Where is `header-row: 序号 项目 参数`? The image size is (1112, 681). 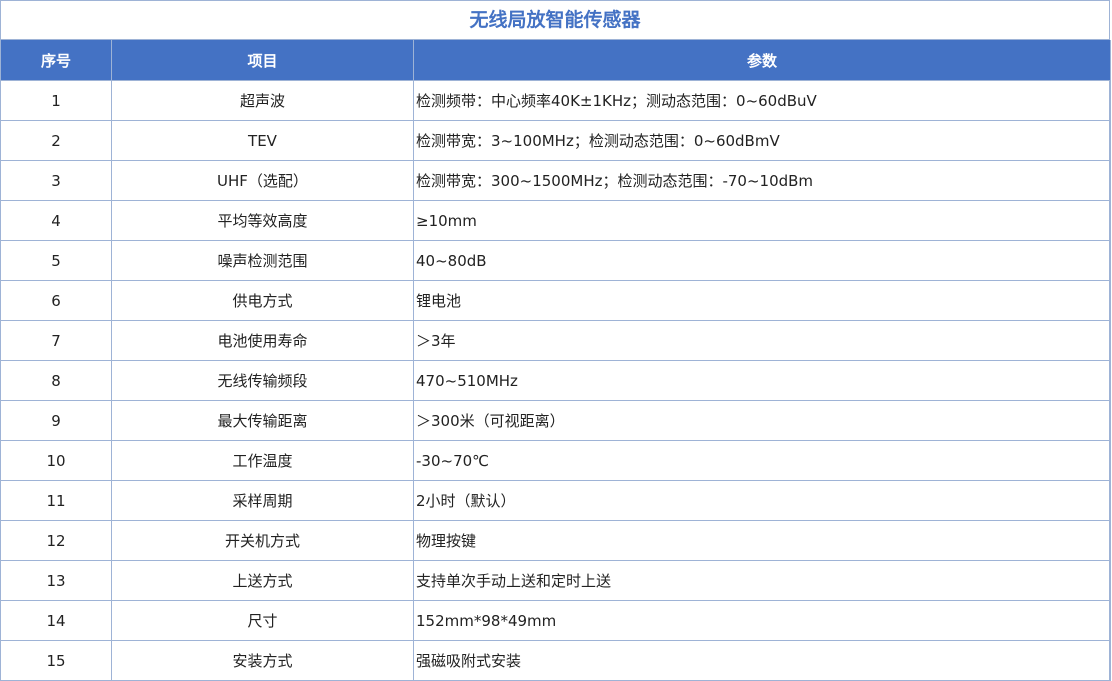
header-row: 序号 项目 参数 is located at coordinates (555, 60).